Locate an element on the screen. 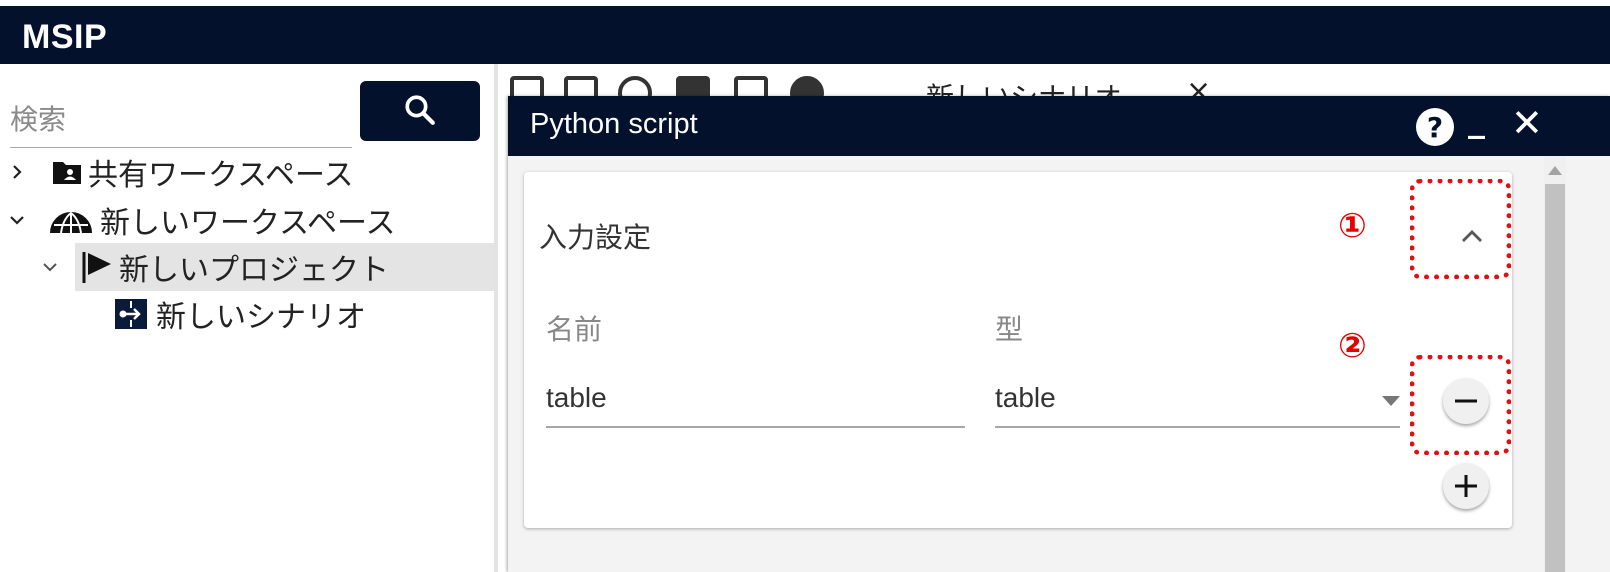 Image resolution: width=1610 pixels, height=572 pixels. tree-item-shared-workspace: 共有ワークスペース is located at coordinates (247, 172).